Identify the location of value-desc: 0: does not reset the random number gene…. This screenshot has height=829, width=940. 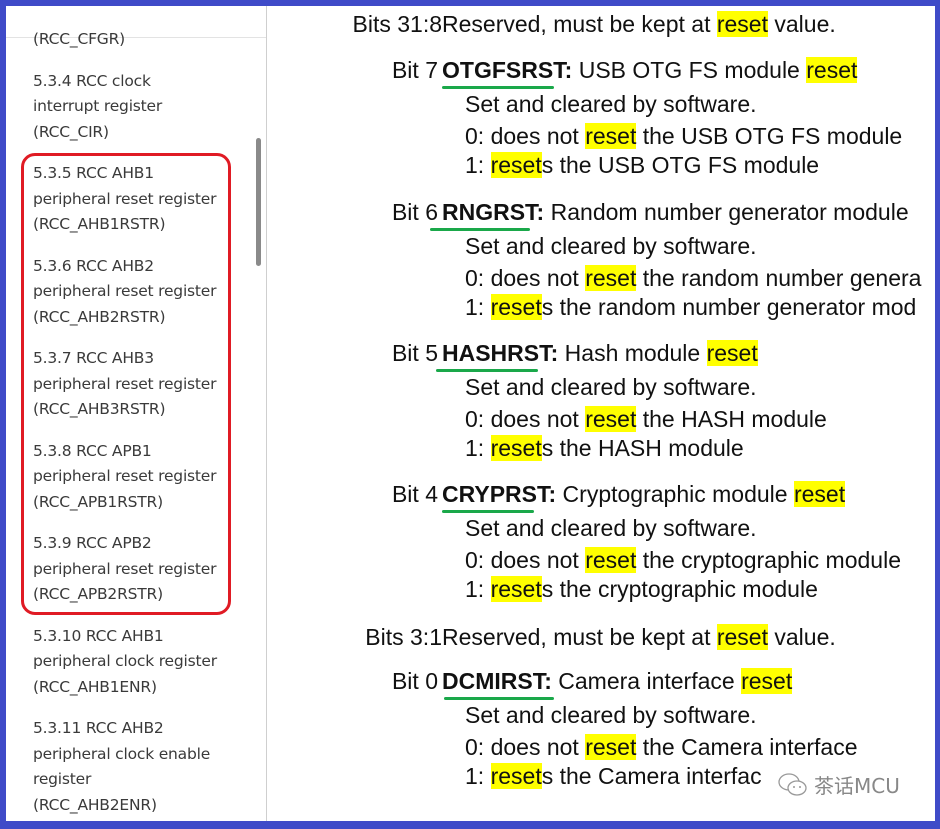
(693, 278).